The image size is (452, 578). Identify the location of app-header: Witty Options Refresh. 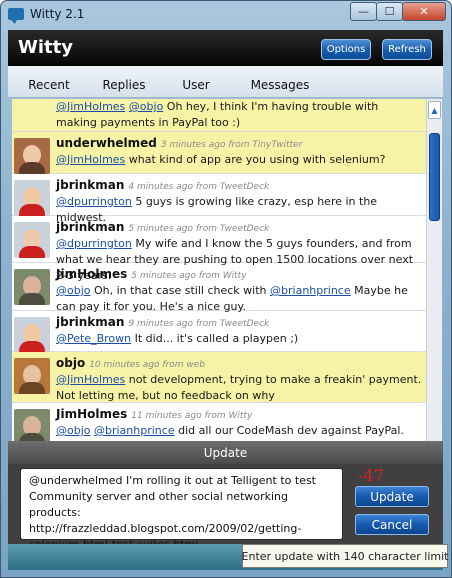
(225, 48).